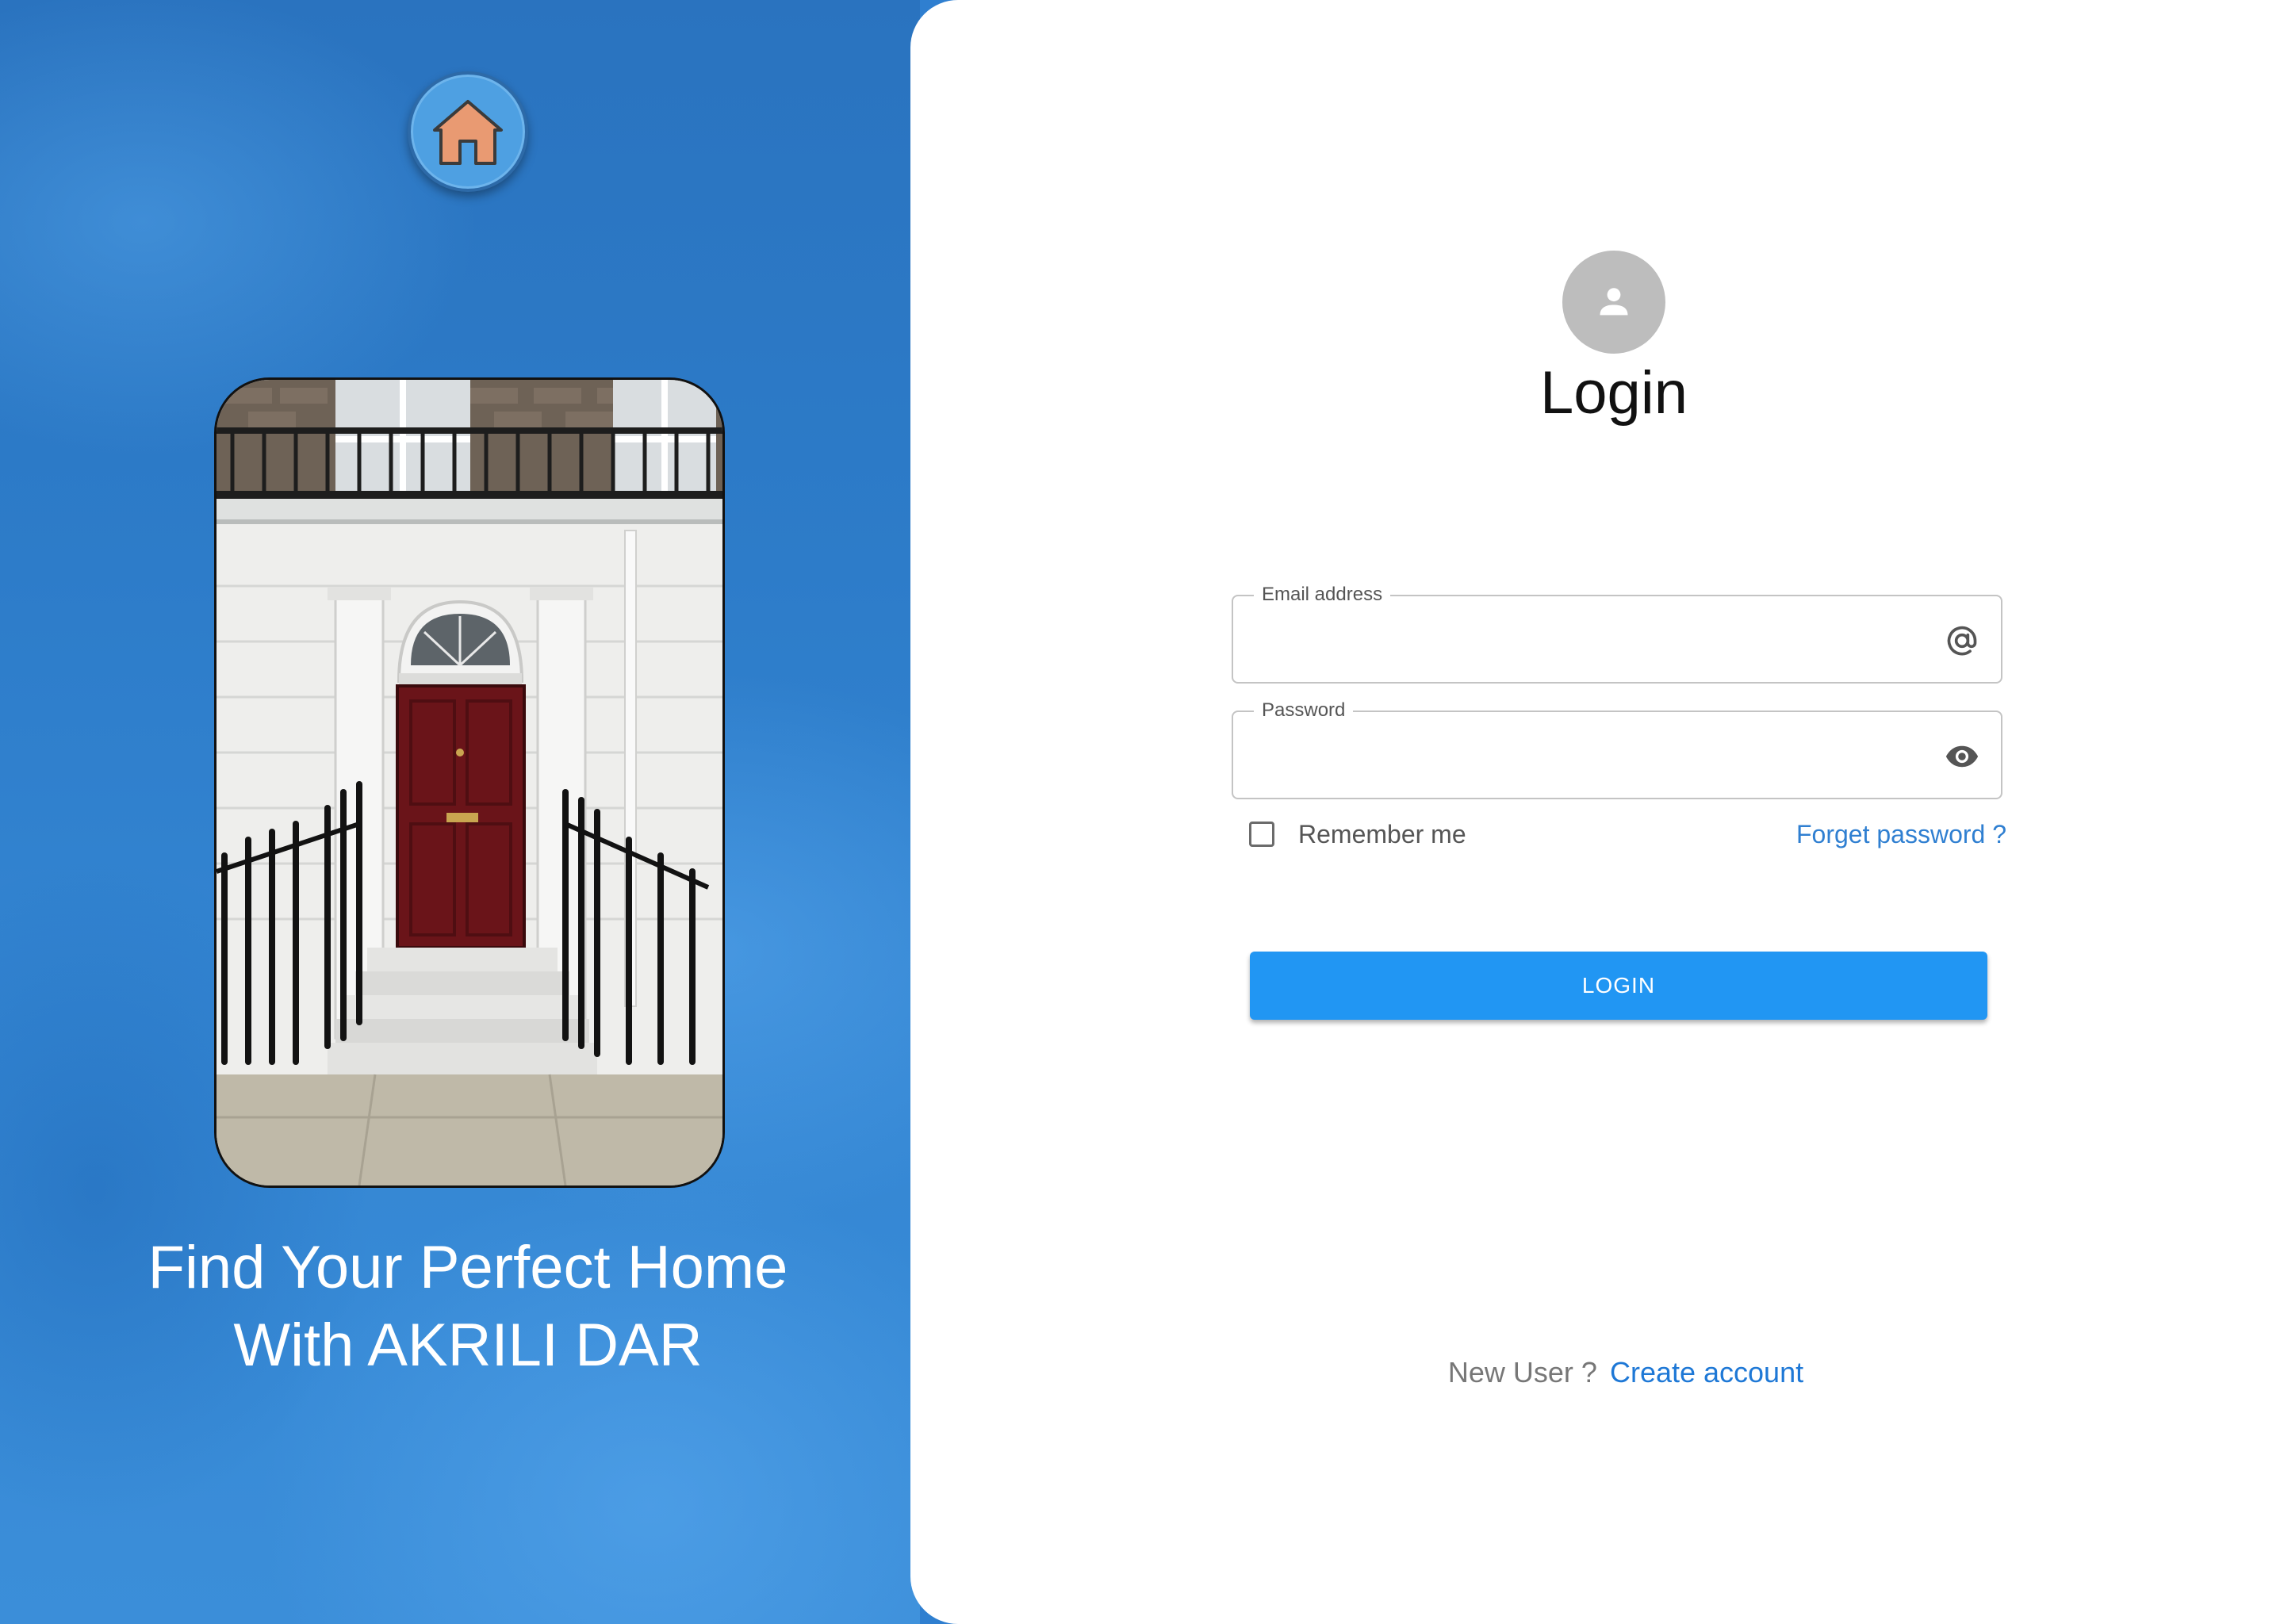  What do you see at coordinates (1261, 834) in the screenshot?
I see `remember-checkbox` at bounding box center [1261, 834].